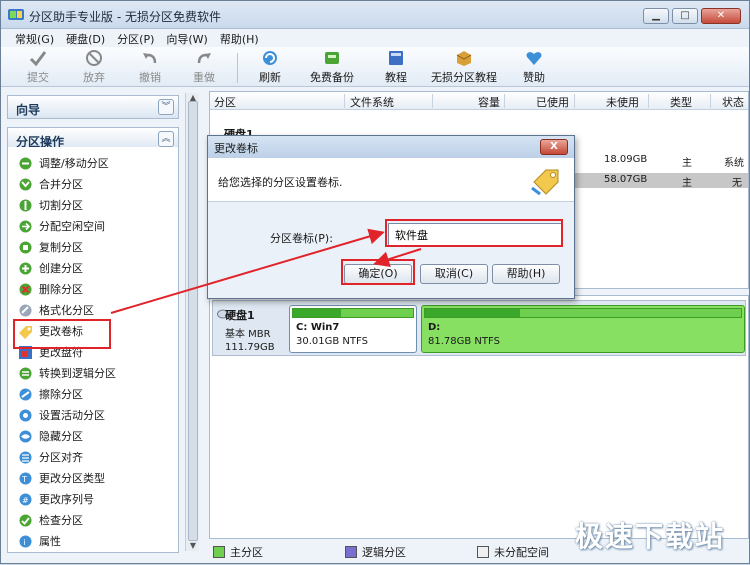  What do you see at coordinates (25, 247) in the screenshot?
I see `copy-icon` at bounding box center [25, 247].